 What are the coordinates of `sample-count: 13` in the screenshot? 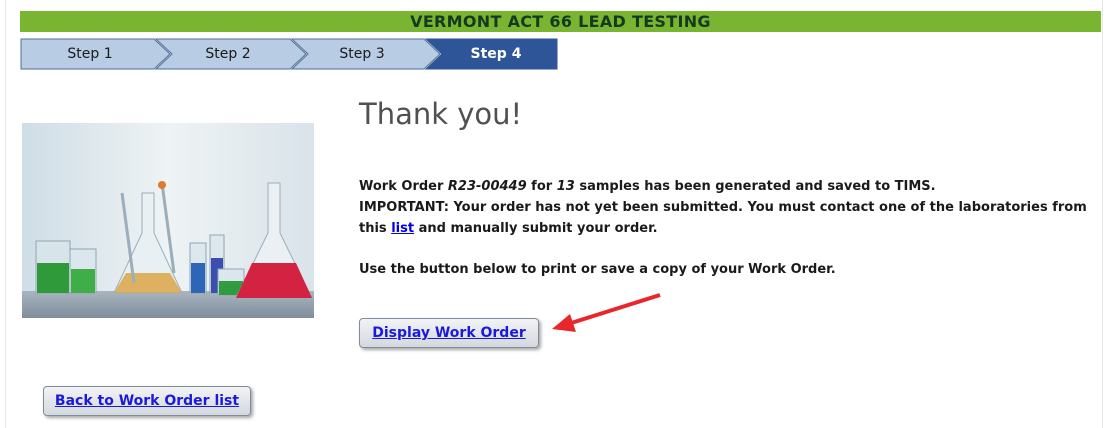 It's located at (565, 186).